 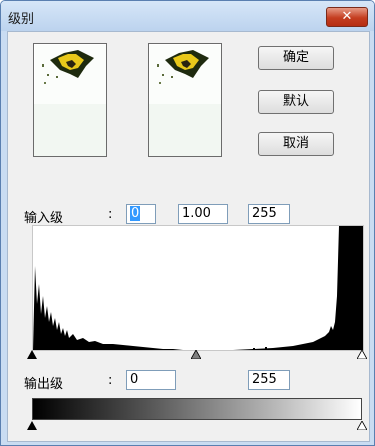 What do you see at coordinates (110, 380) in the screenshot?
I see `output-levels-colon: :` at bounding box center [110, 380].